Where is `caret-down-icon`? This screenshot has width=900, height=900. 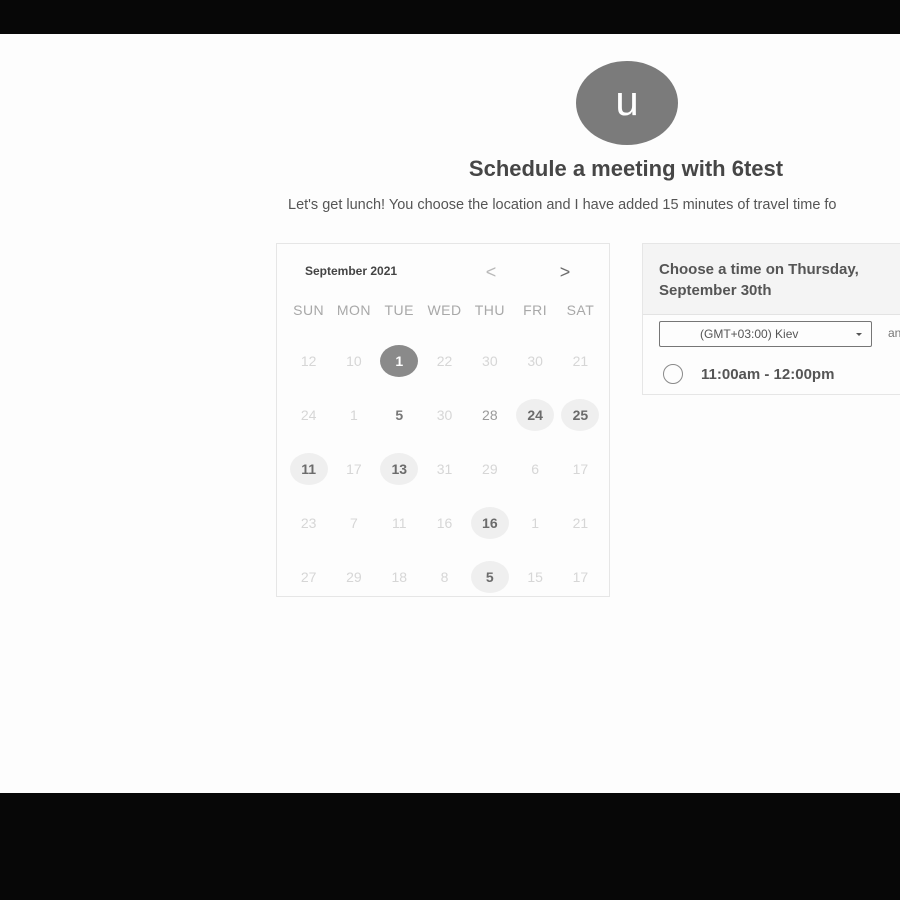 caret-down-icon is located at coordinates (859, 334).